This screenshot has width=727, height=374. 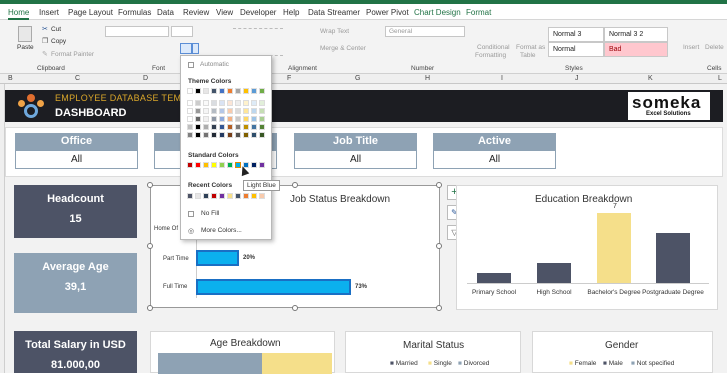 I want to click on no-fill-option: No Fill, so click(x=210, y=213).